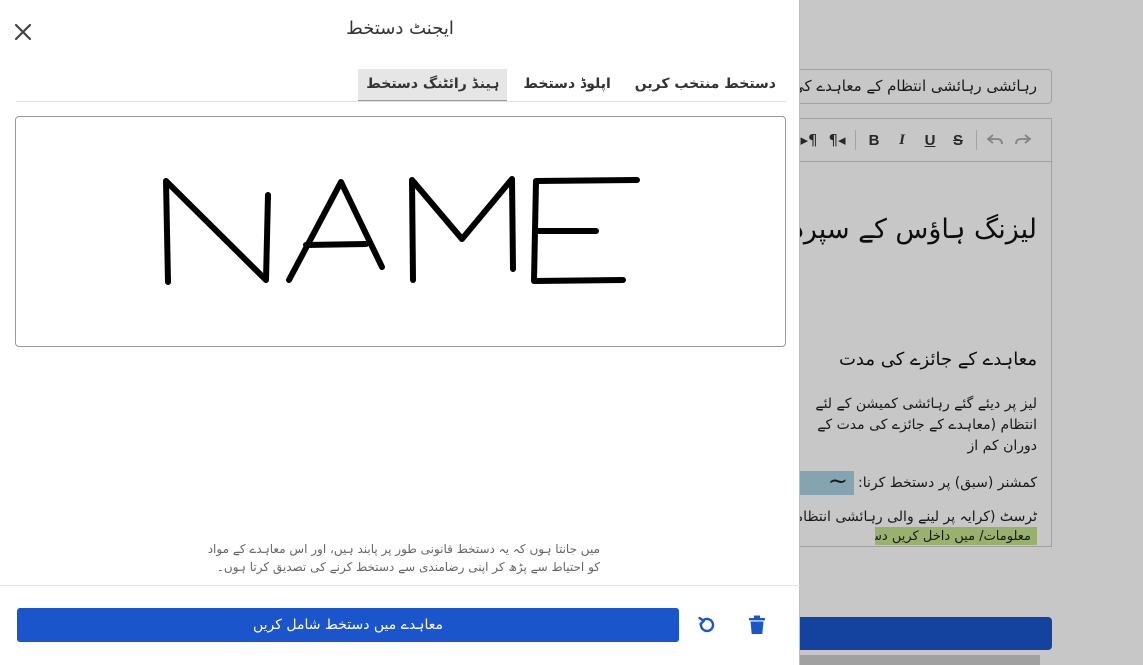 The width and height of the screenshot is (1143, 665). What do you see at coordinates (400, 585) in the screenshot?
I see `footer-divider` at bounding box center [400, 585].